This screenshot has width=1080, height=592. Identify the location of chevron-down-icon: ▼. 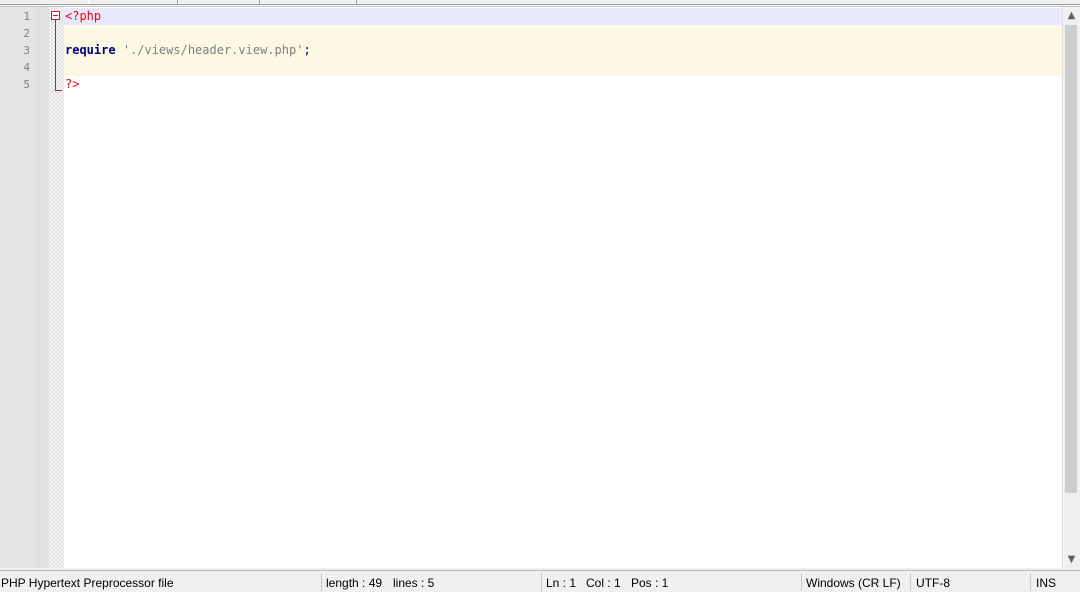
(1071, 559).